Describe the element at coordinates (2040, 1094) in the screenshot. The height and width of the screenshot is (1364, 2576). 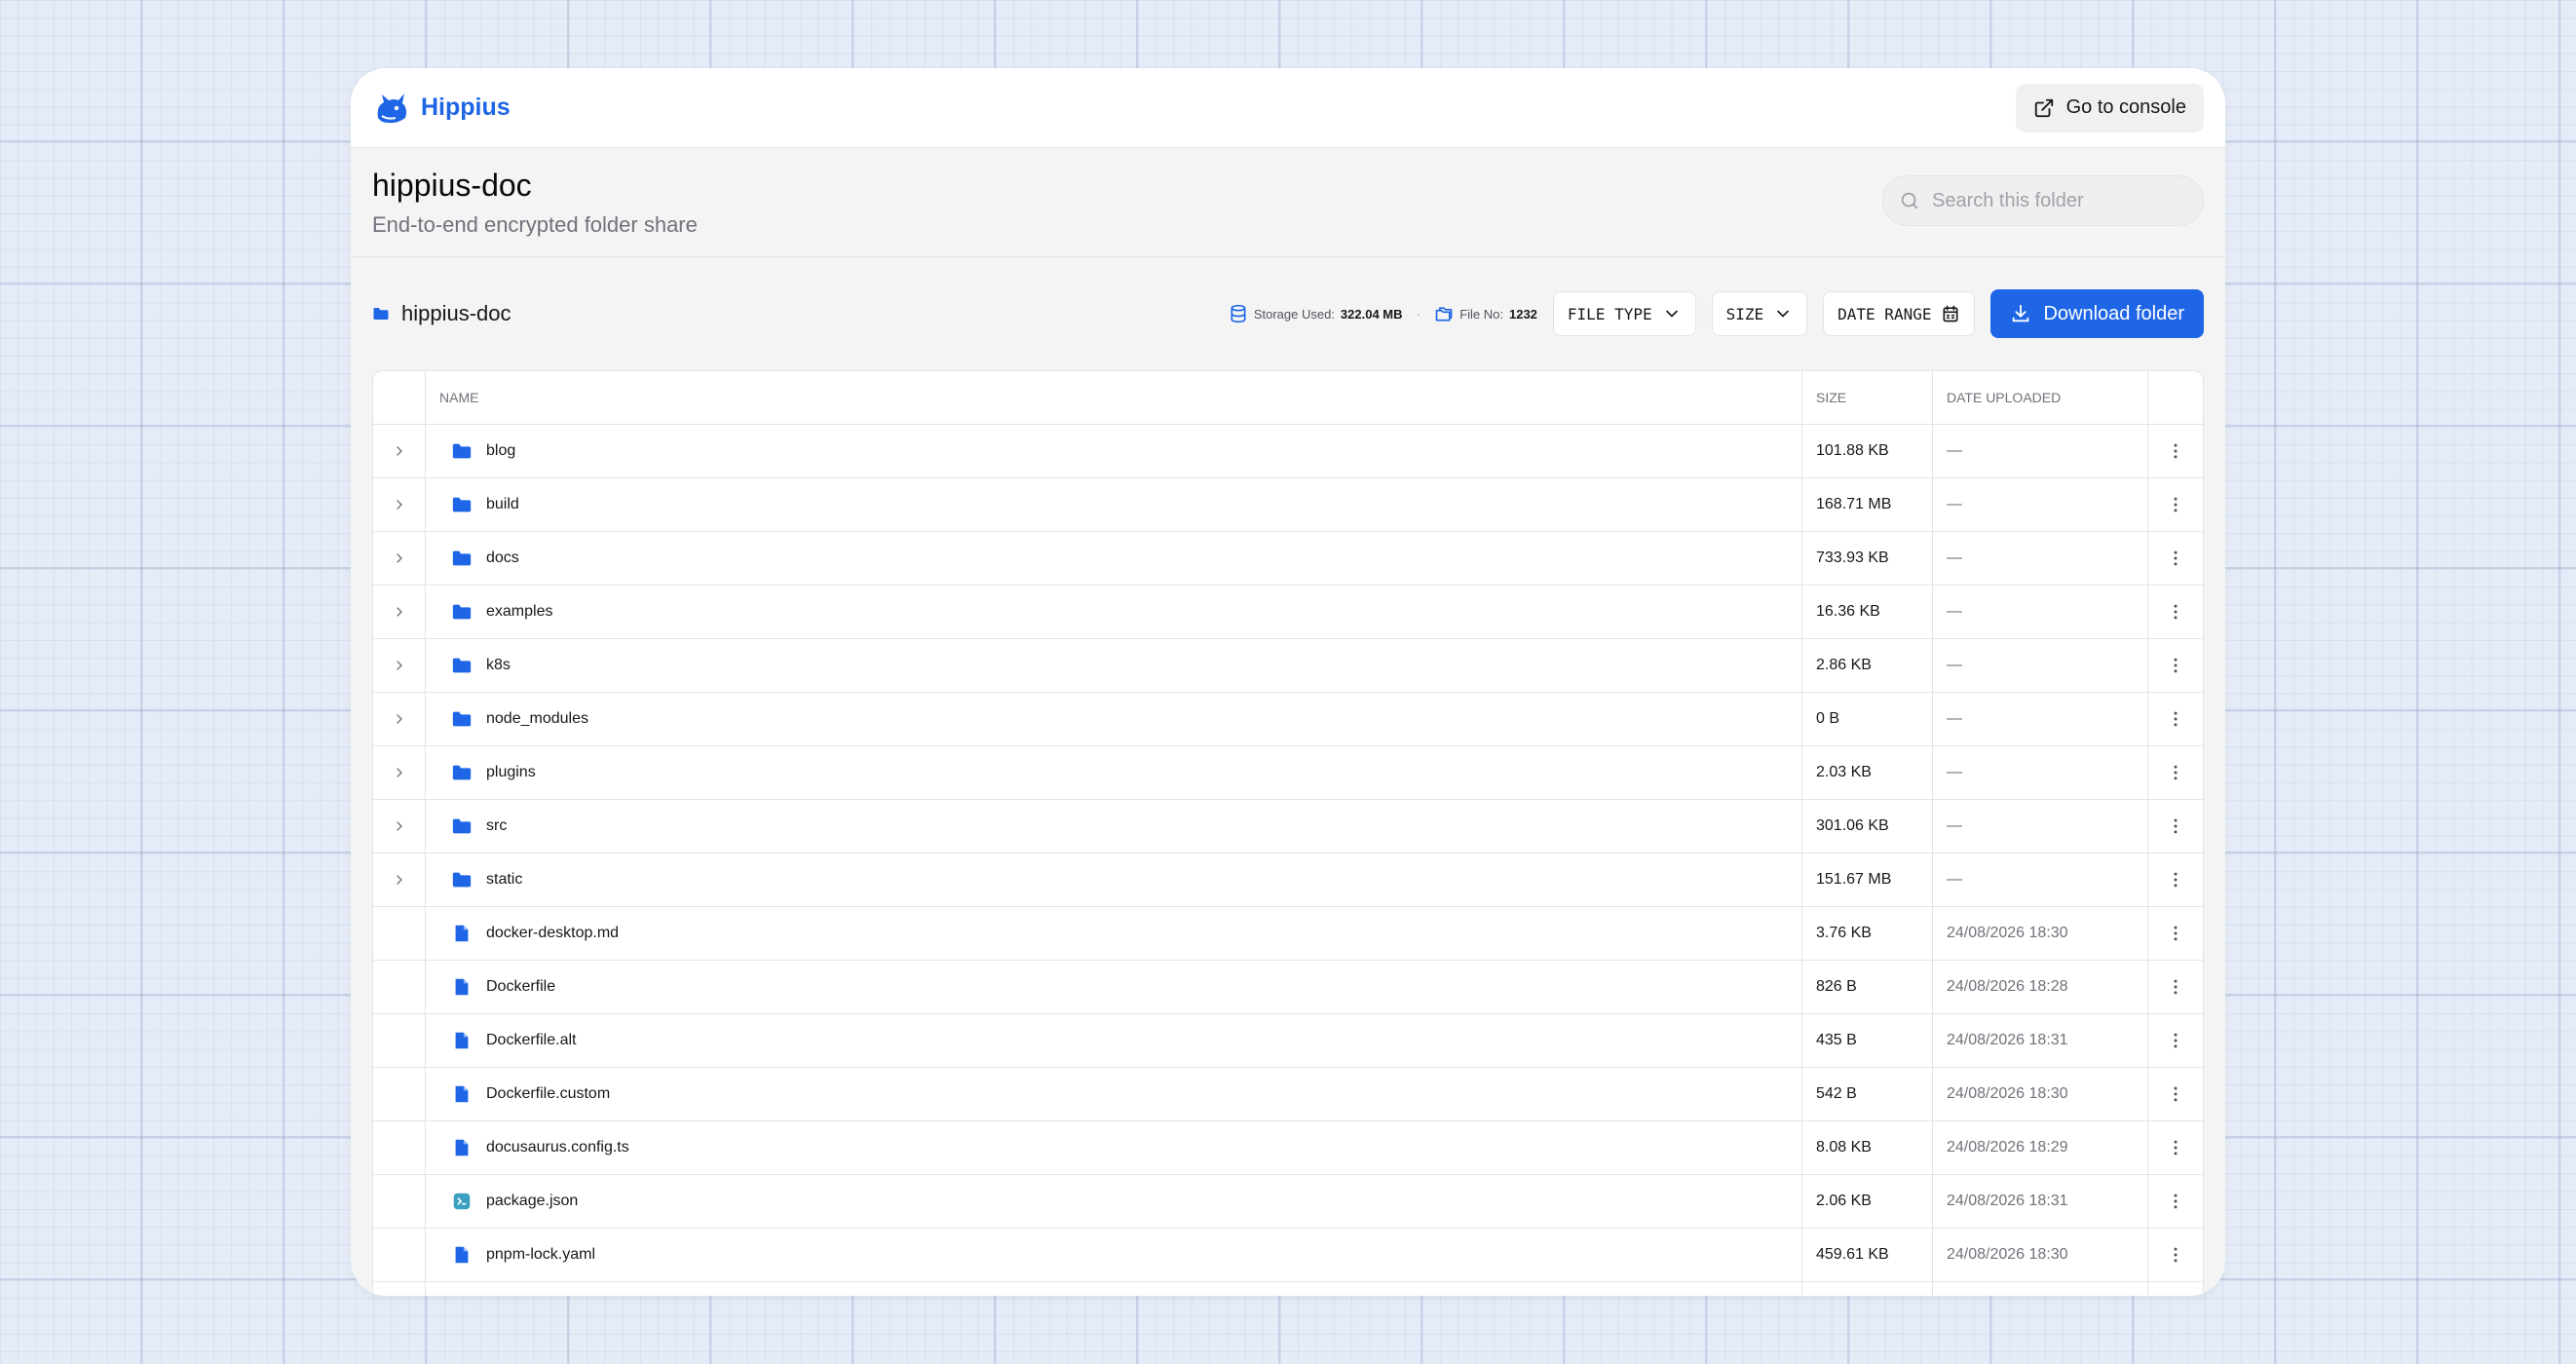
I see `date-cell: 24/08/2026 18:30` at that location.